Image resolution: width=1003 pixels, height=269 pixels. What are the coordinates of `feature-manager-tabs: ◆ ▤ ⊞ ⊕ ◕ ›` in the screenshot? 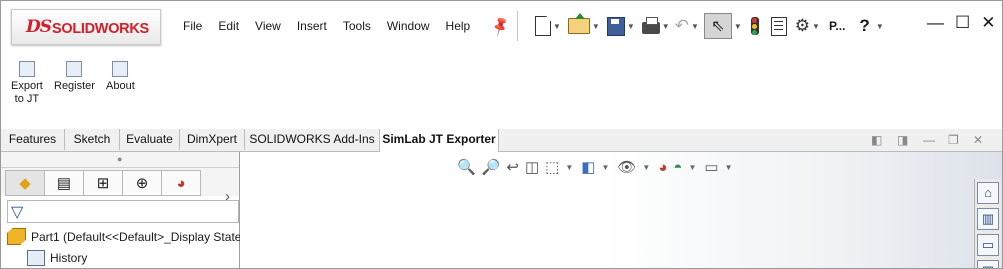 It's located at (120, 186).